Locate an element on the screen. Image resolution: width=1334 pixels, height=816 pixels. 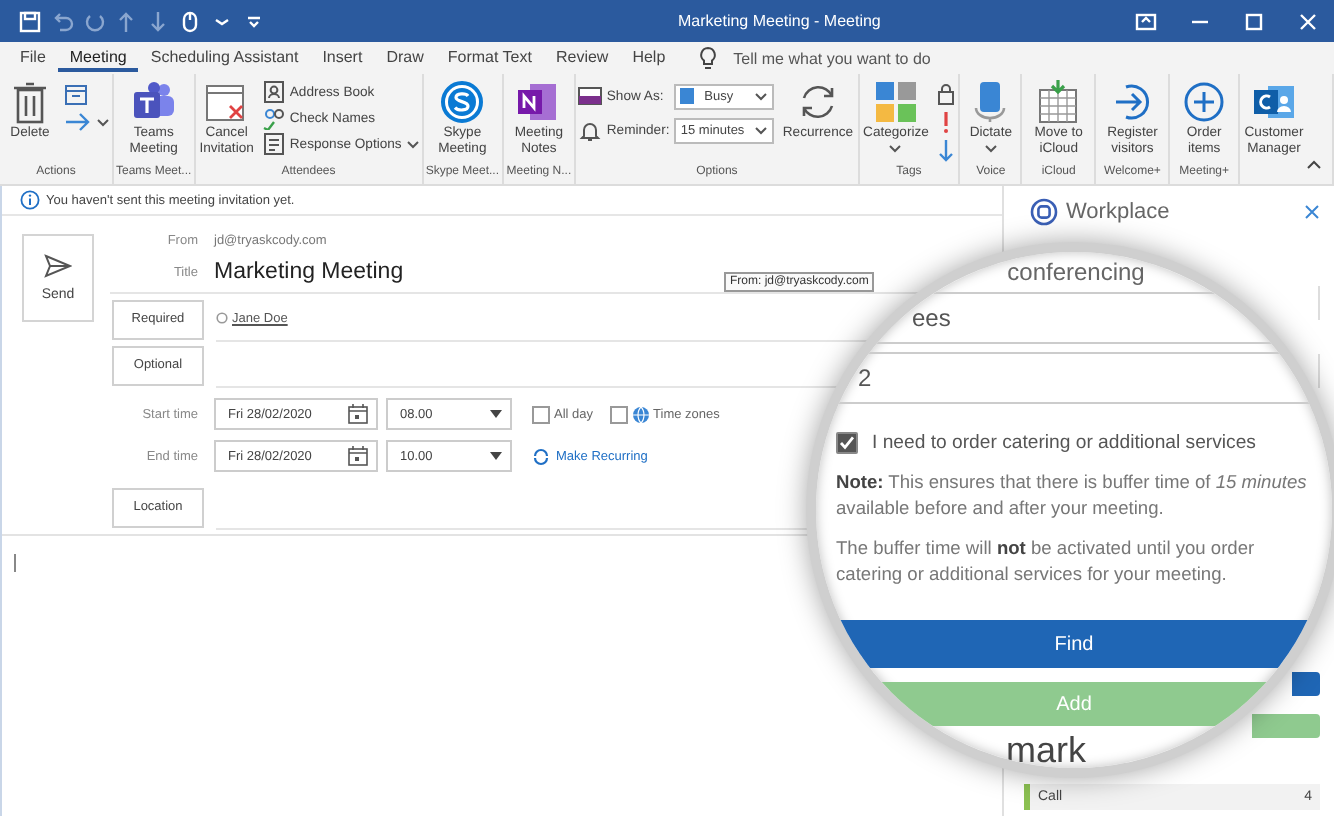
buffer-text: The buffer time will not be activated until you order catering or additional services for your meeting. is located at coordinates (1046, 562).